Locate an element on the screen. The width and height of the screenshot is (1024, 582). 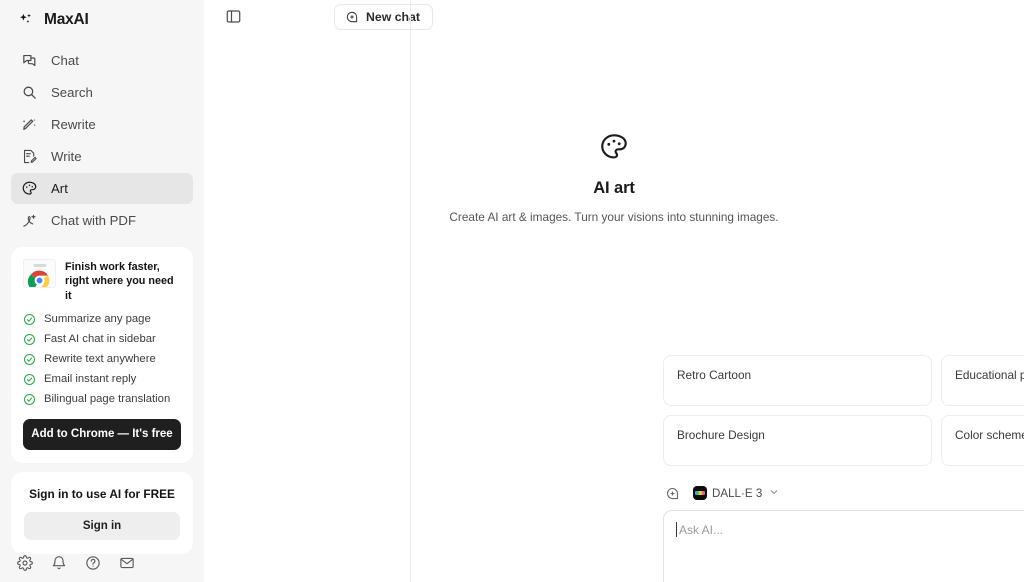
model-row: DALL·E 3 is located at coordinates (843, 493).